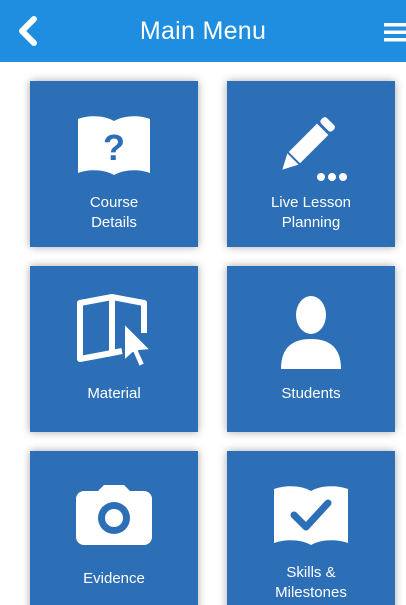  Describe the element at coordinates (114, 331) in the screenshot. I see `open-book-cursor-icon` at that location.